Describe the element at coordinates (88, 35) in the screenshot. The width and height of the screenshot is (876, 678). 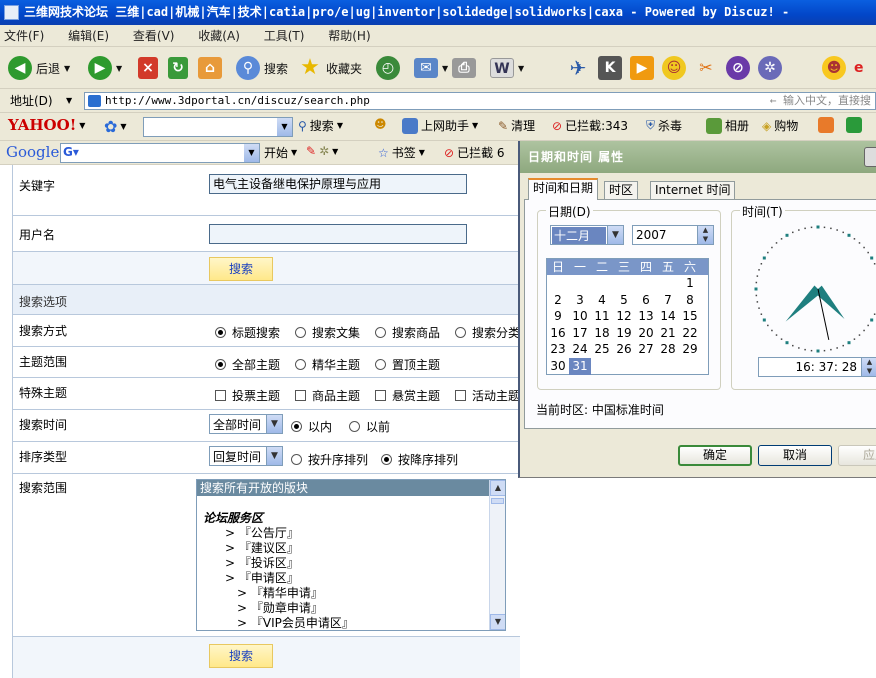
I see `menu-edit: 编辑(E)` at that location.